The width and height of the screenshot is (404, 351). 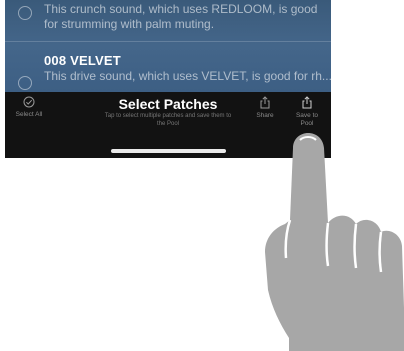 I want to click on share-button: Share, so click(x=265, y=108).